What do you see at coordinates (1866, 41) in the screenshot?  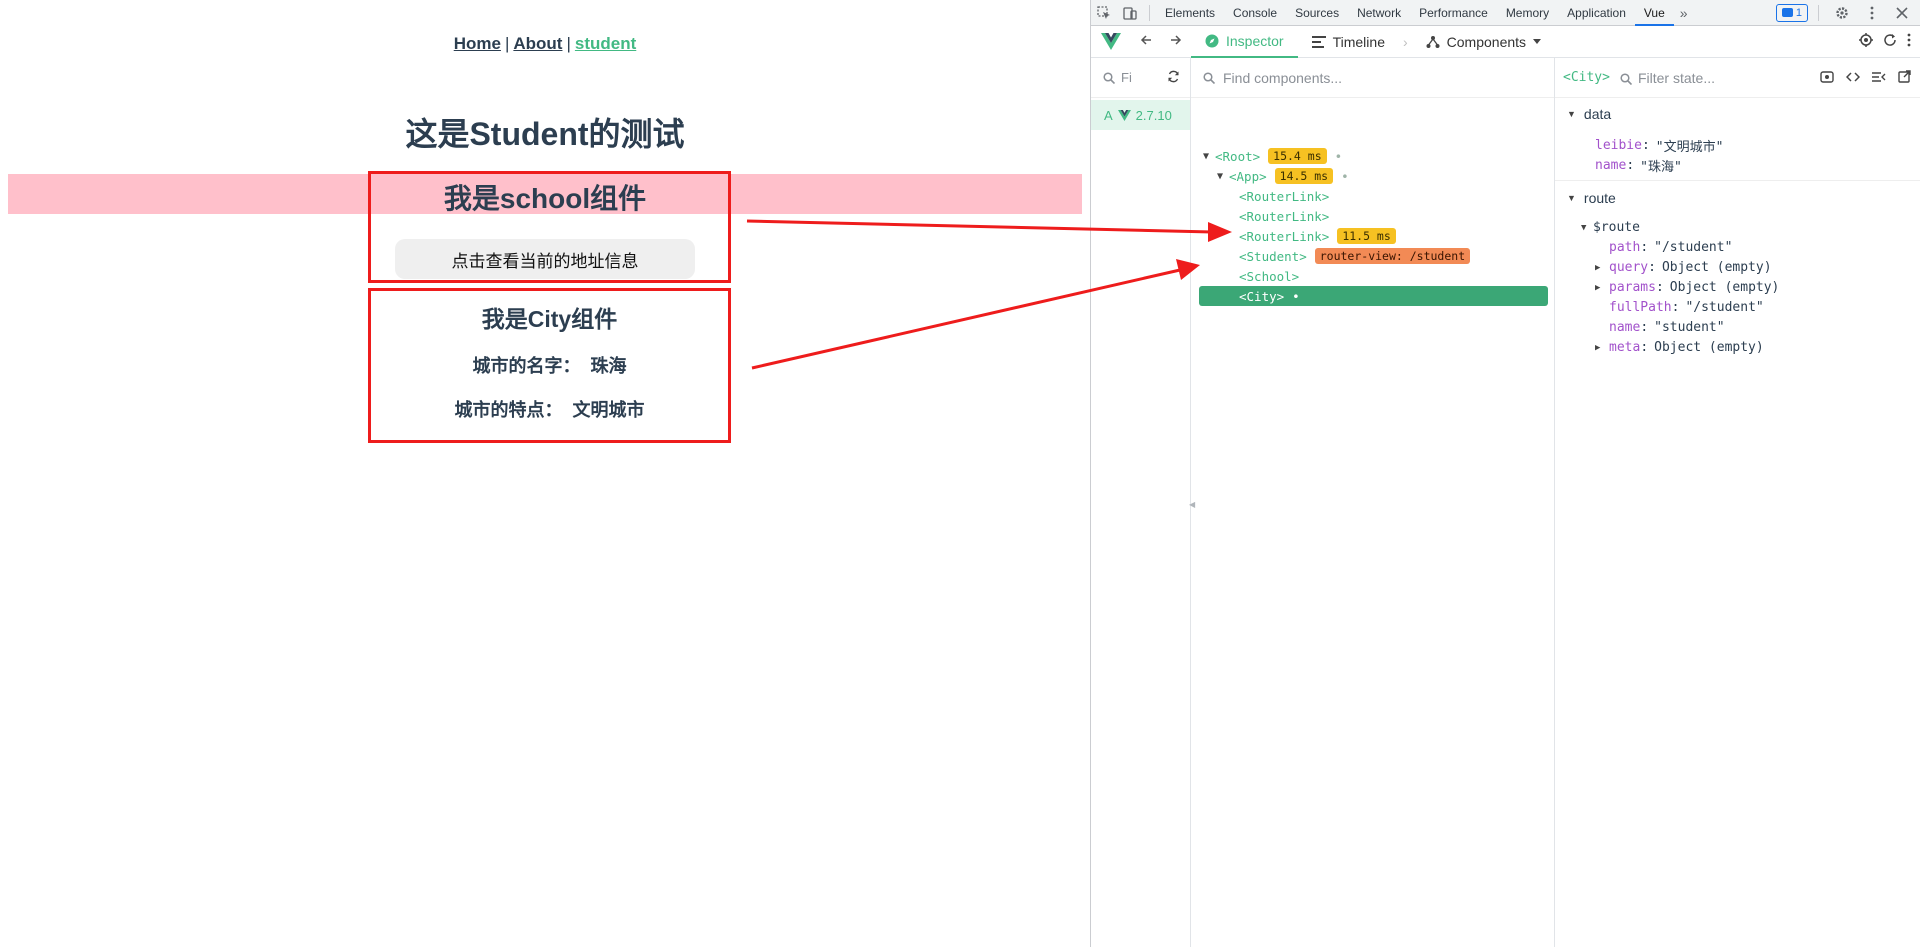 I see `target-select-icon` at bounding box center [1866, 41].